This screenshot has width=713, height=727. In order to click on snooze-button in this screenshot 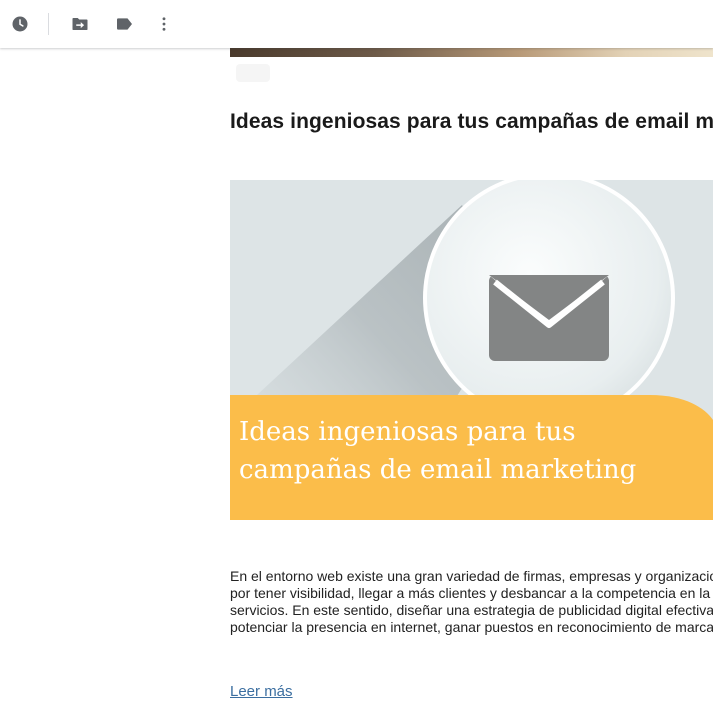, I will do `click(20, 24)`.